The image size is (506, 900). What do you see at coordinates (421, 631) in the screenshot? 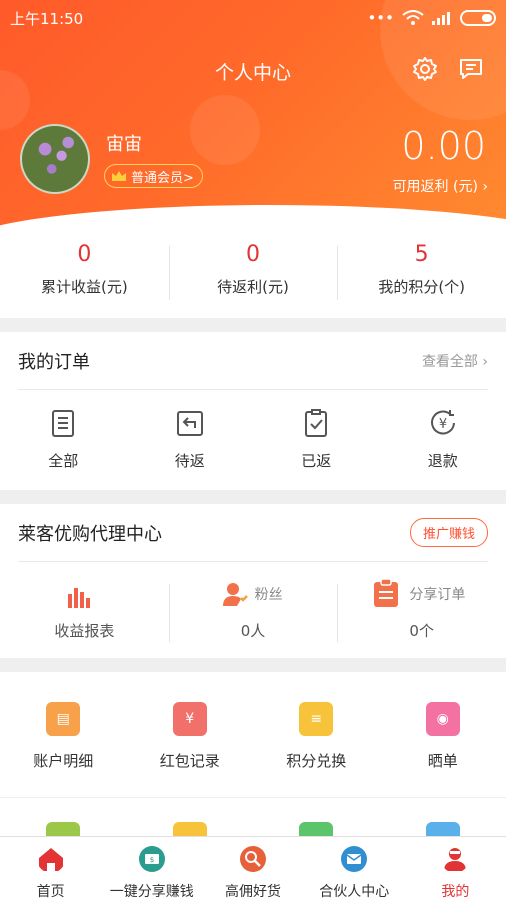
I see `shared-orders-count: 0个` at bounding box center [421, 631].